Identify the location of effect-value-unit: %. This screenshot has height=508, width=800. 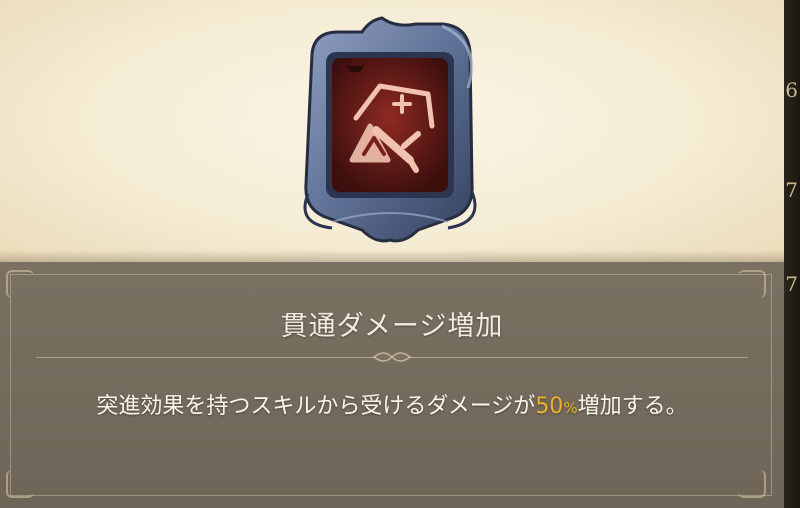
(570, 408).